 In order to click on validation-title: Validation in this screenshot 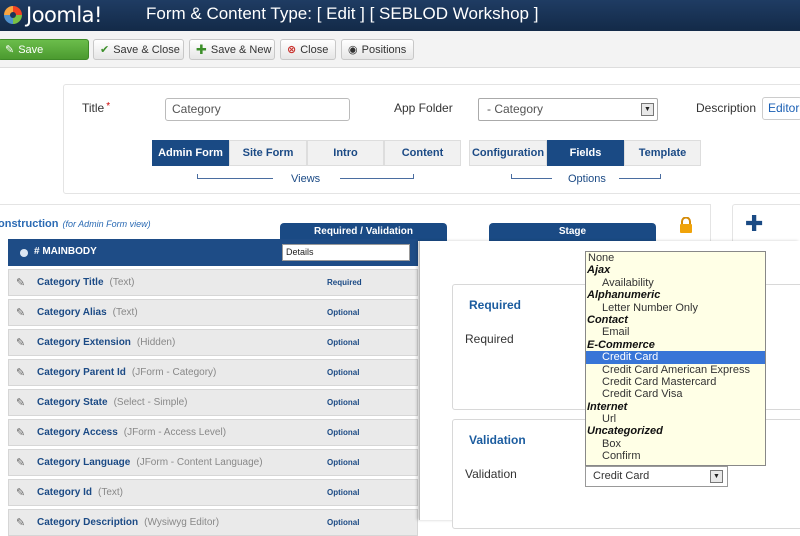, I will do `click(497, 440)`.